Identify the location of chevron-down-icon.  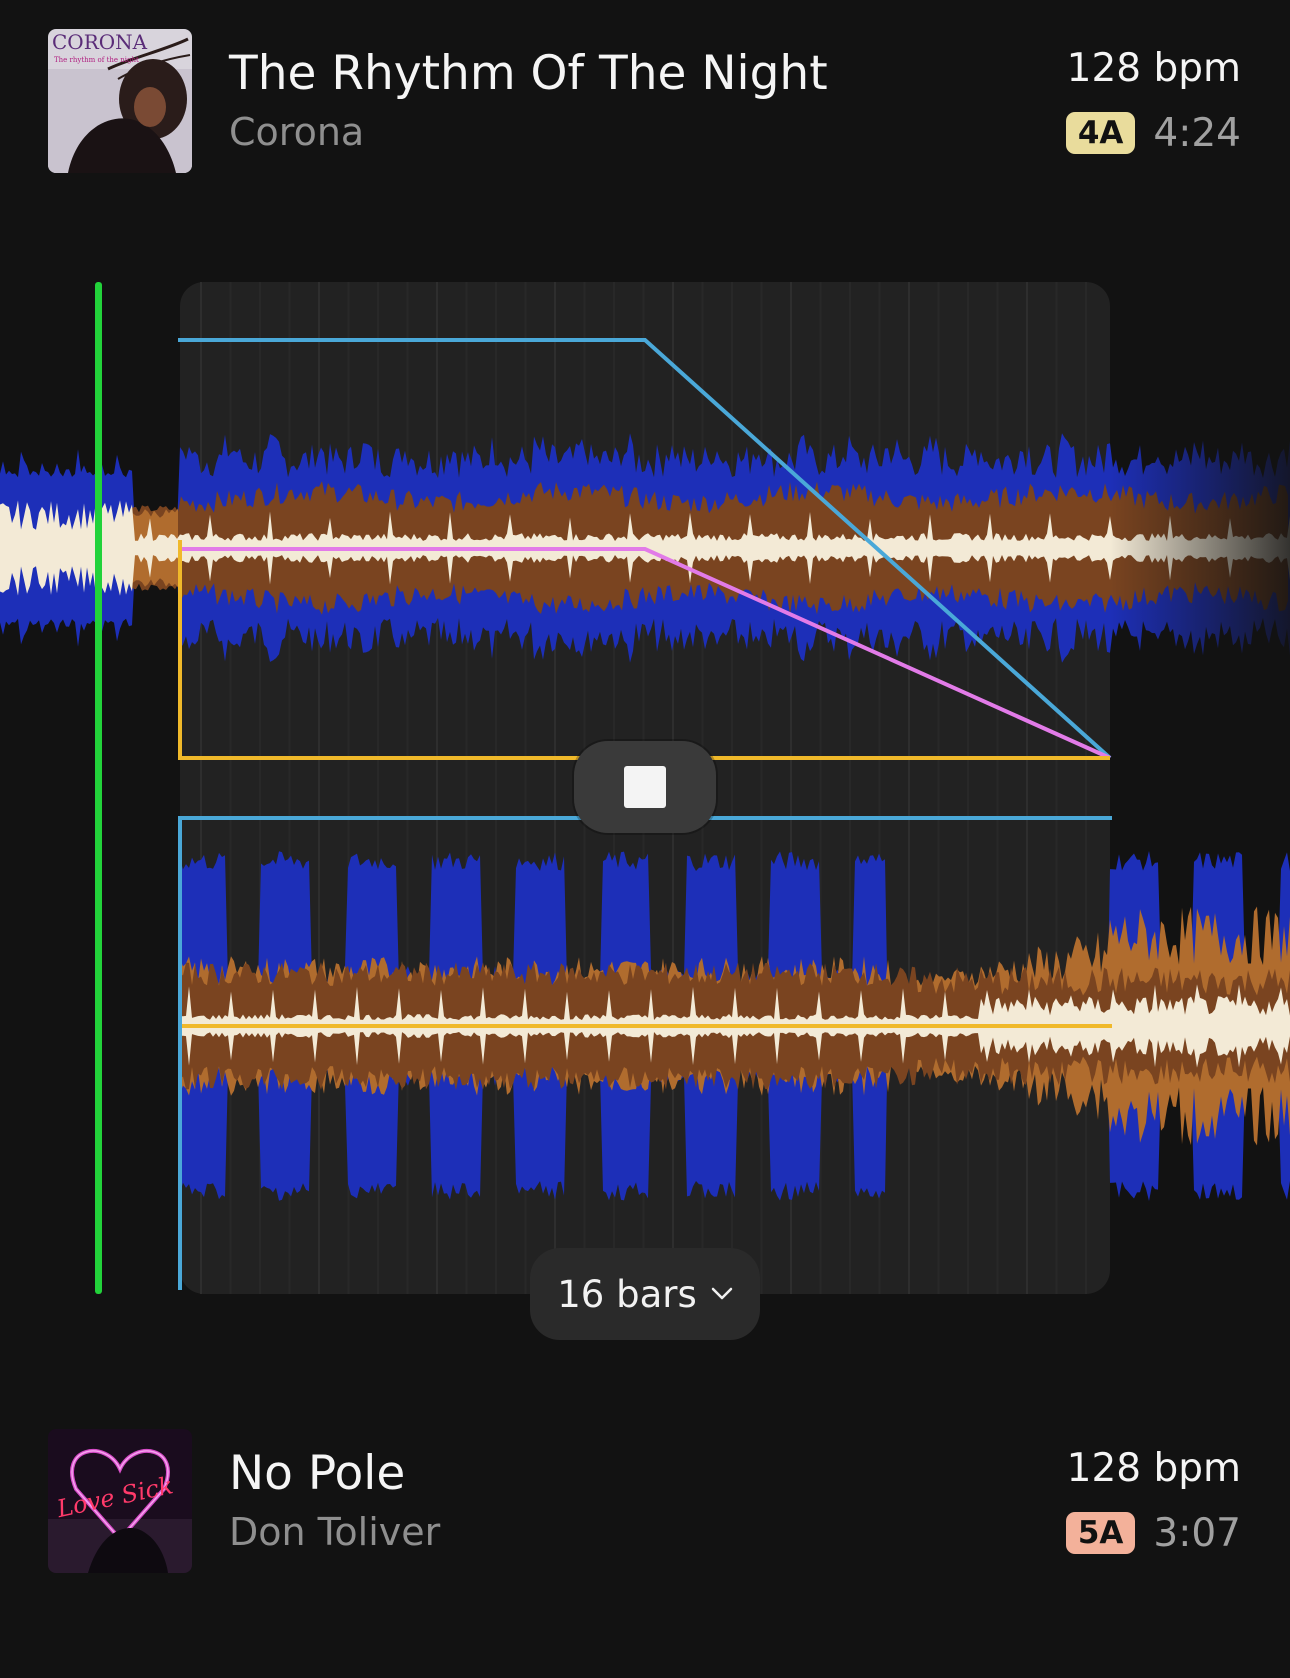
(721, 1293).